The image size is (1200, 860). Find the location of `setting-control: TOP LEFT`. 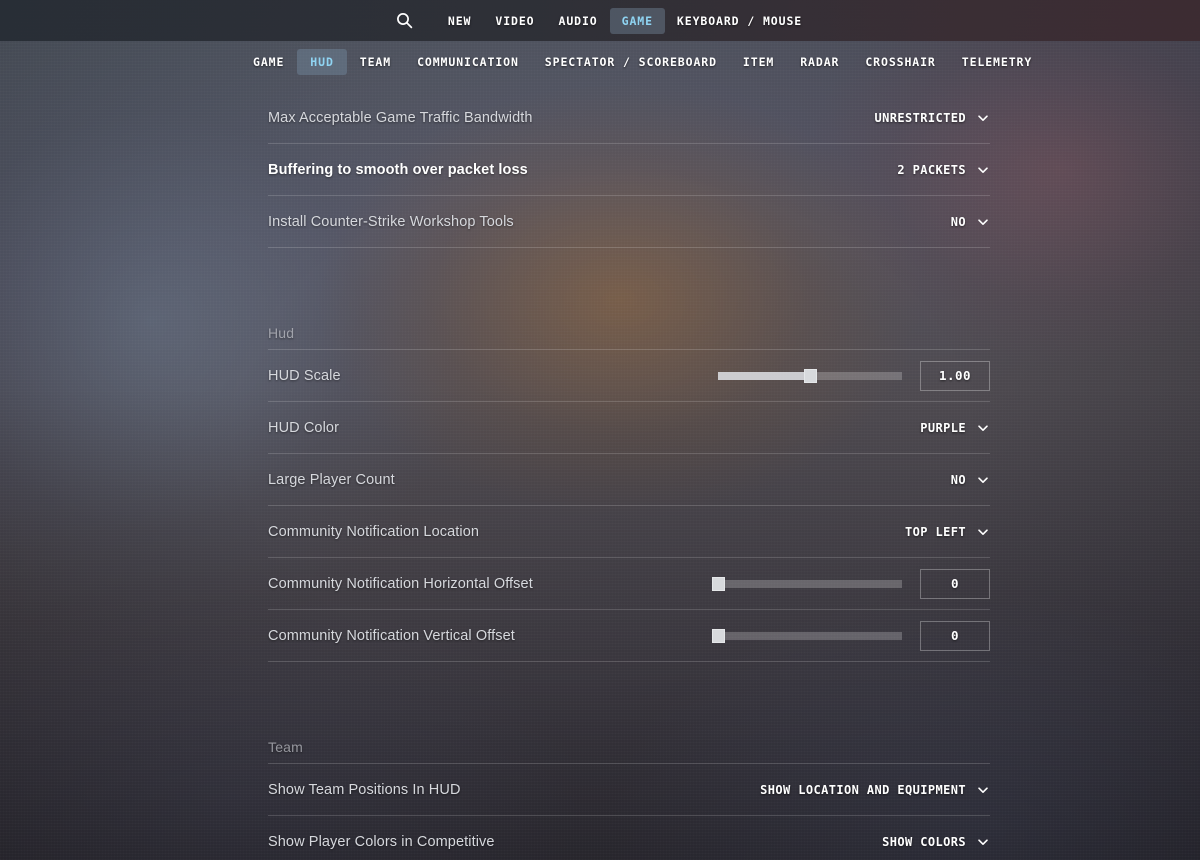

setting-control: TOP LEFT is located at coordinates (947, 532).